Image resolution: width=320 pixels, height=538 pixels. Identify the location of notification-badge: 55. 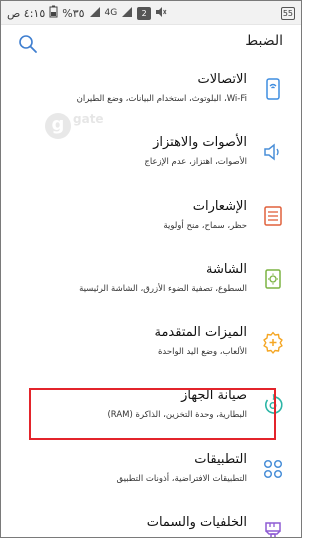
(287, 13).